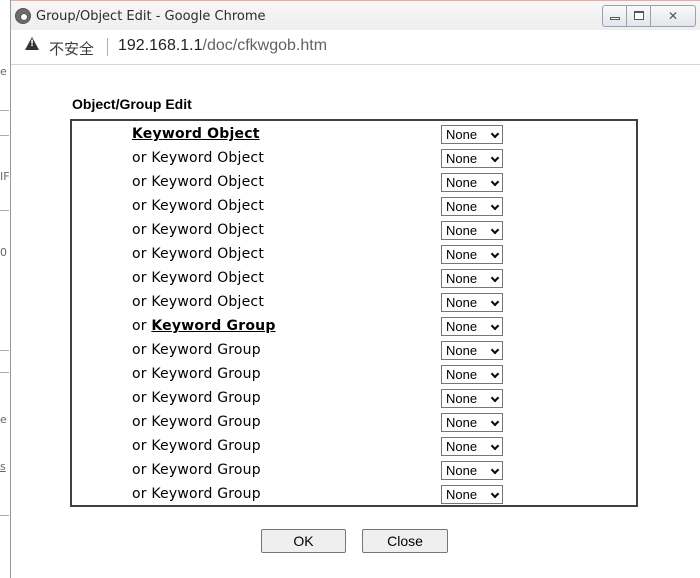  I want to click on background-text: e, so click(3, 71).